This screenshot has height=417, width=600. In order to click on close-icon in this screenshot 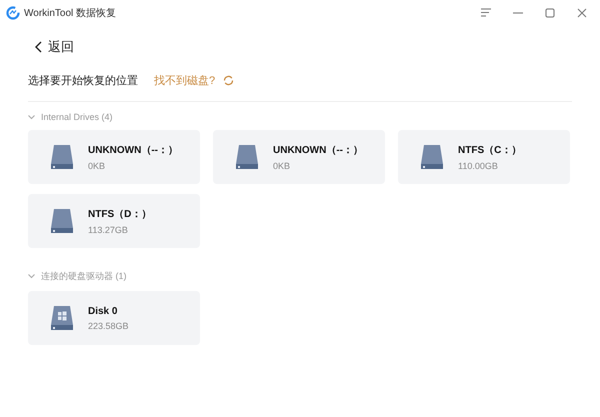, I will do `click(582, 13)`.